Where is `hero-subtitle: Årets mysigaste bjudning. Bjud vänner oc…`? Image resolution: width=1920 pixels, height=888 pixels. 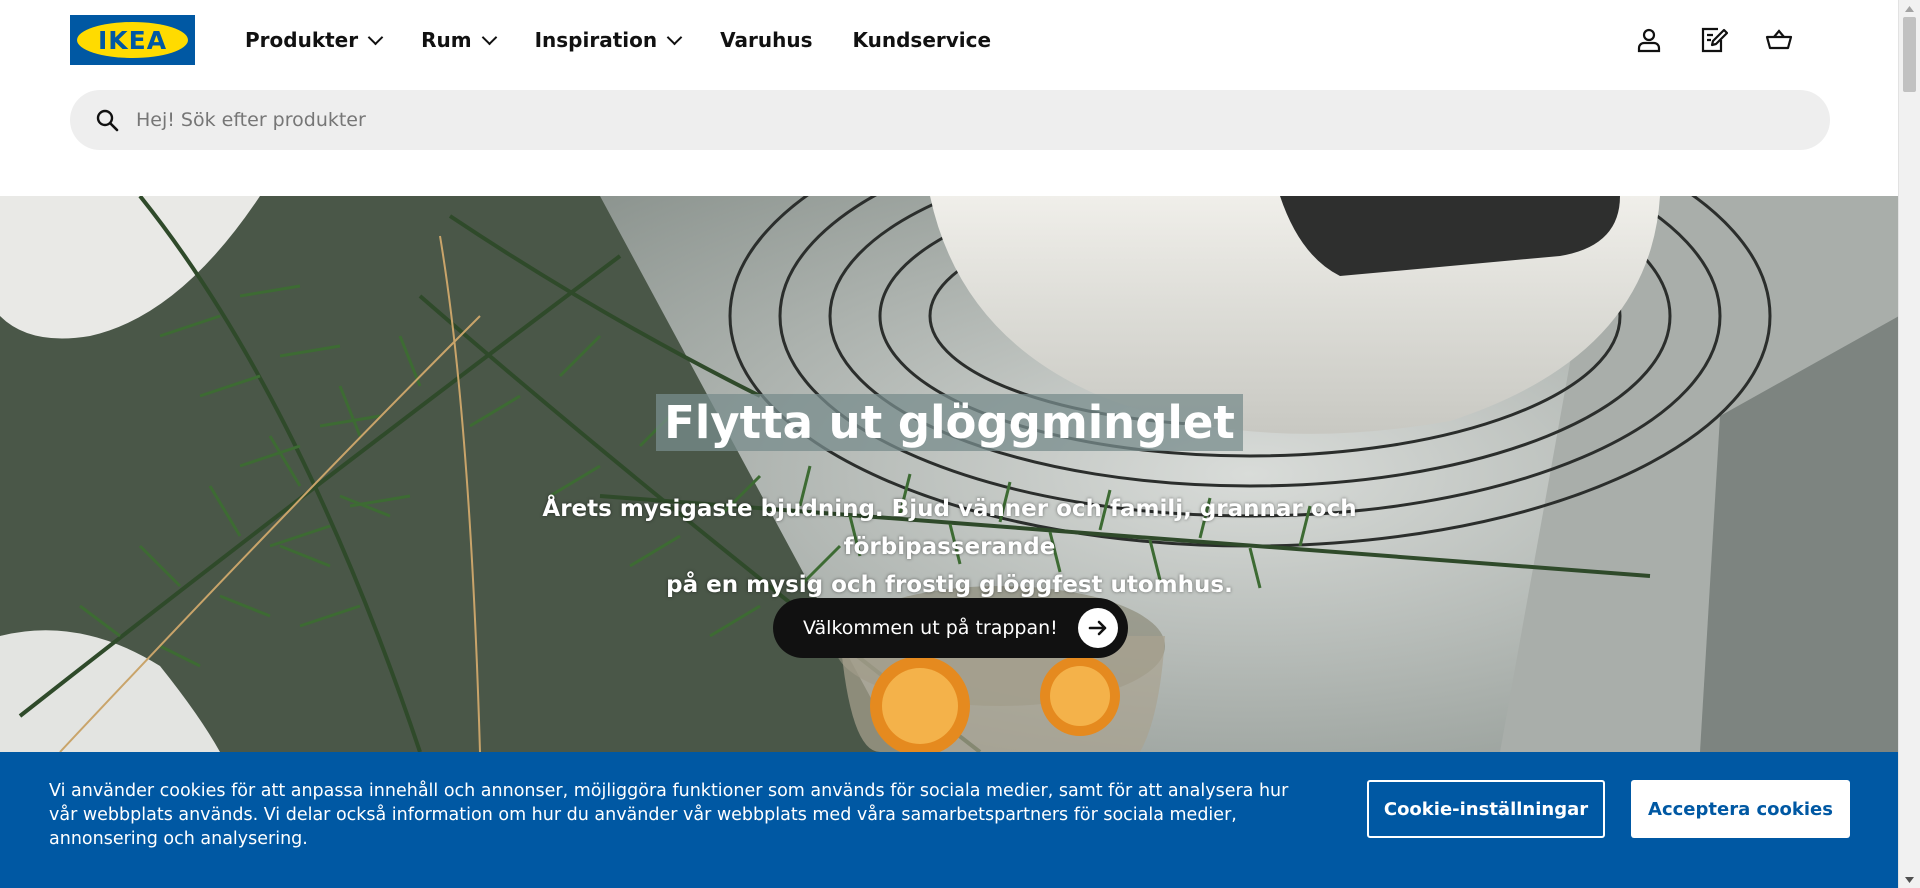 hero-subtitle: Årets mysigaste bjudning. Bjud vänner oc… is located at coordinates (949, 547).